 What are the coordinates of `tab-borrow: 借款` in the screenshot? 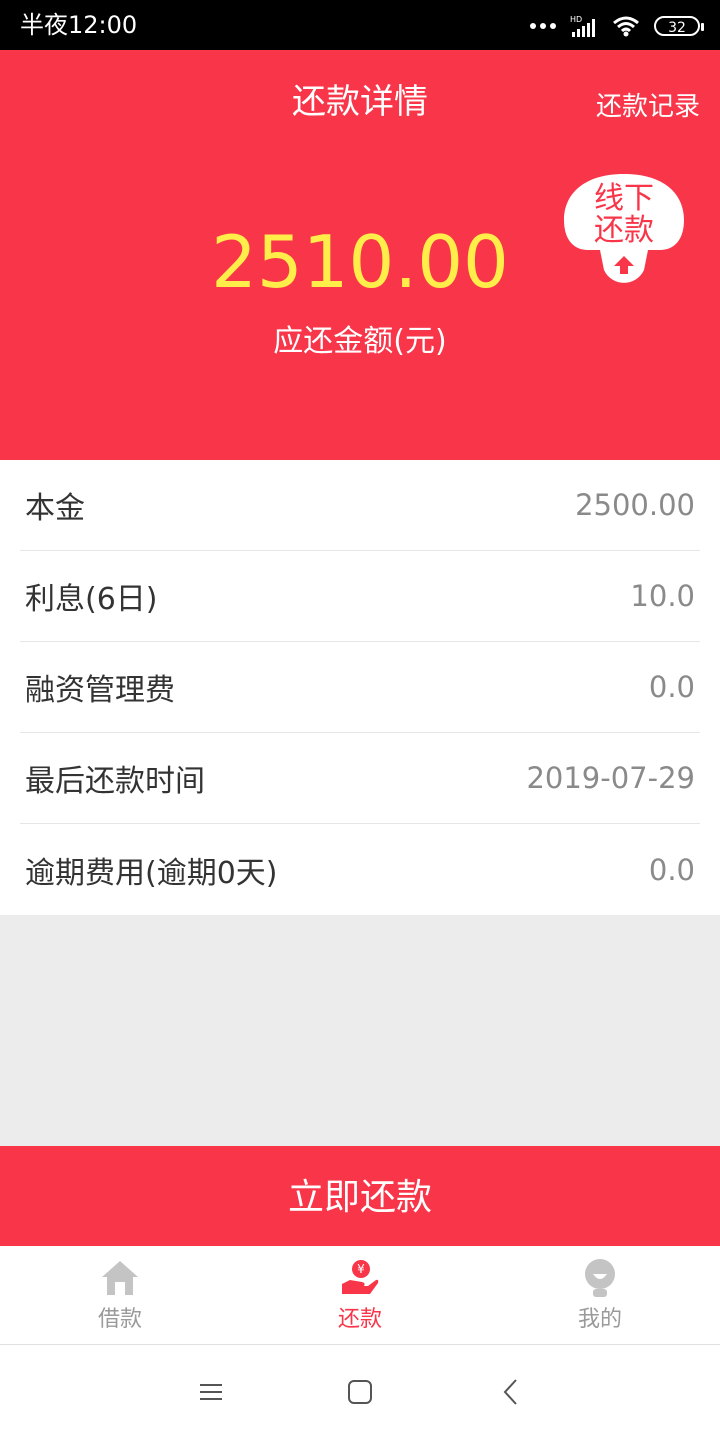 It's located at (120, 1295).